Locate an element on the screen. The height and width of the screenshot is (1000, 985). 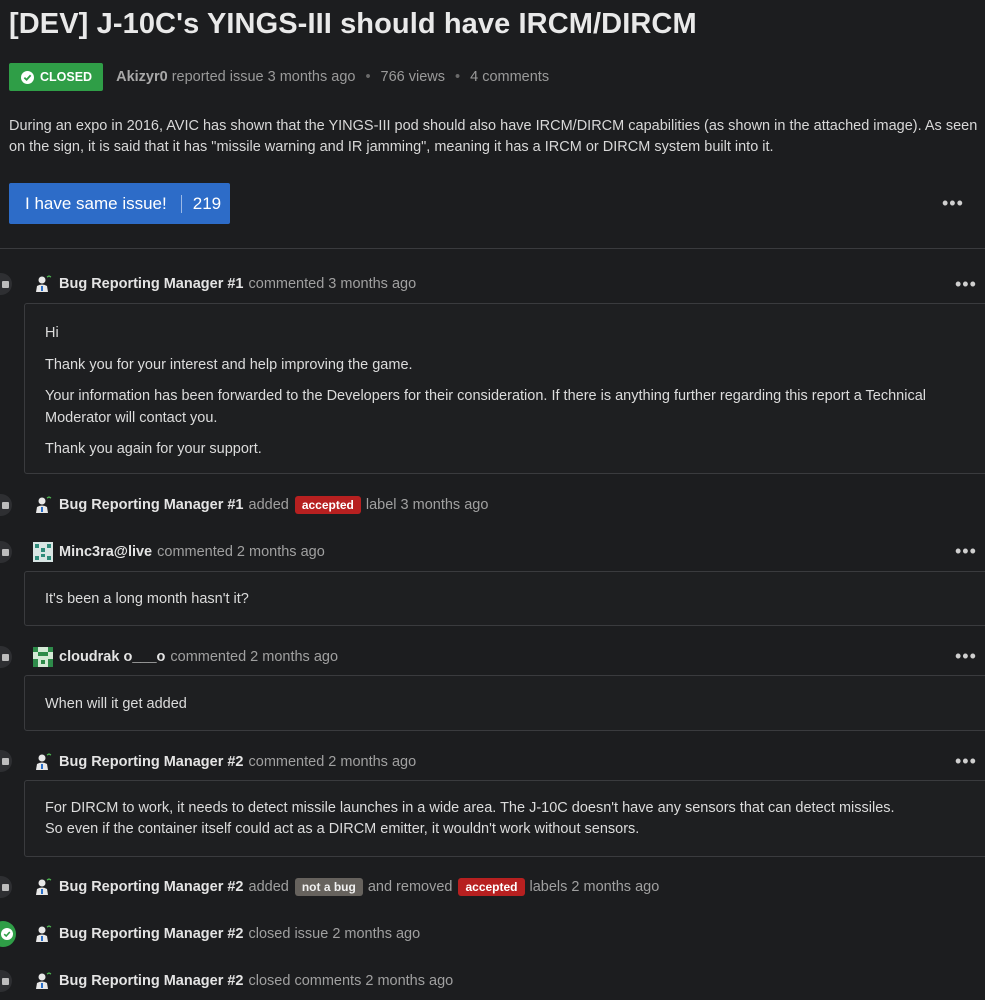
comment-author: Bug Reporting Manager #1 is located at coordinates (151, 284).